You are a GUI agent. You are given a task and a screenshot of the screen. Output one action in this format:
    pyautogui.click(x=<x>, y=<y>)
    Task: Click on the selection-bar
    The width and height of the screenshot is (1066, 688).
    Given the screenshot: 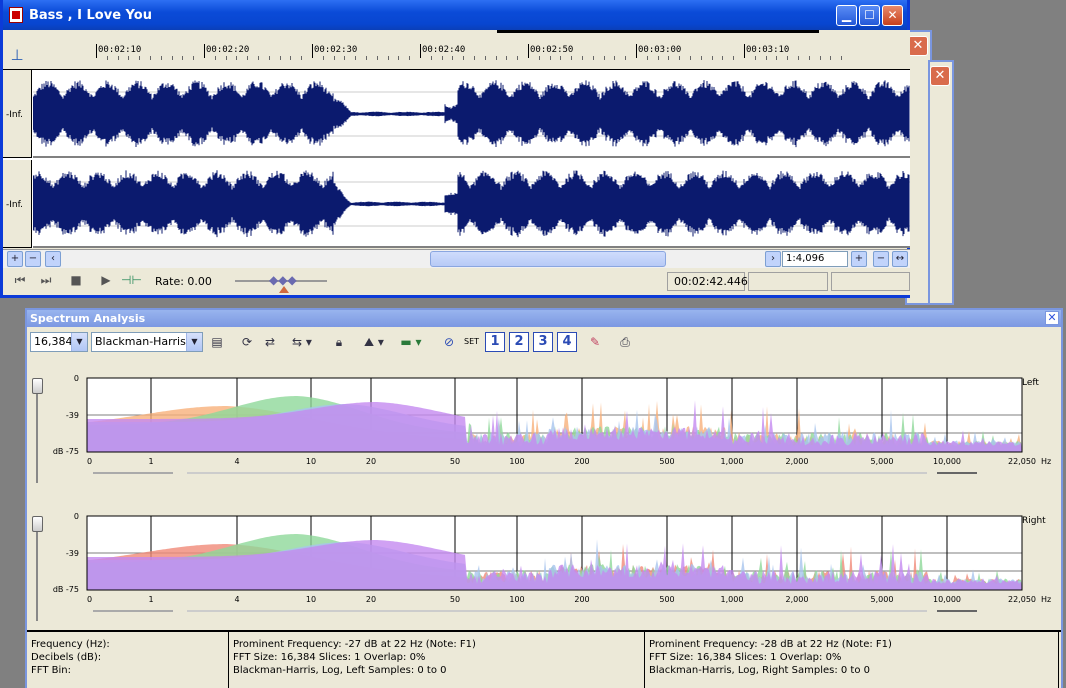 What is the action you would take?
    pyautogui.click(x=658, y=31)
    